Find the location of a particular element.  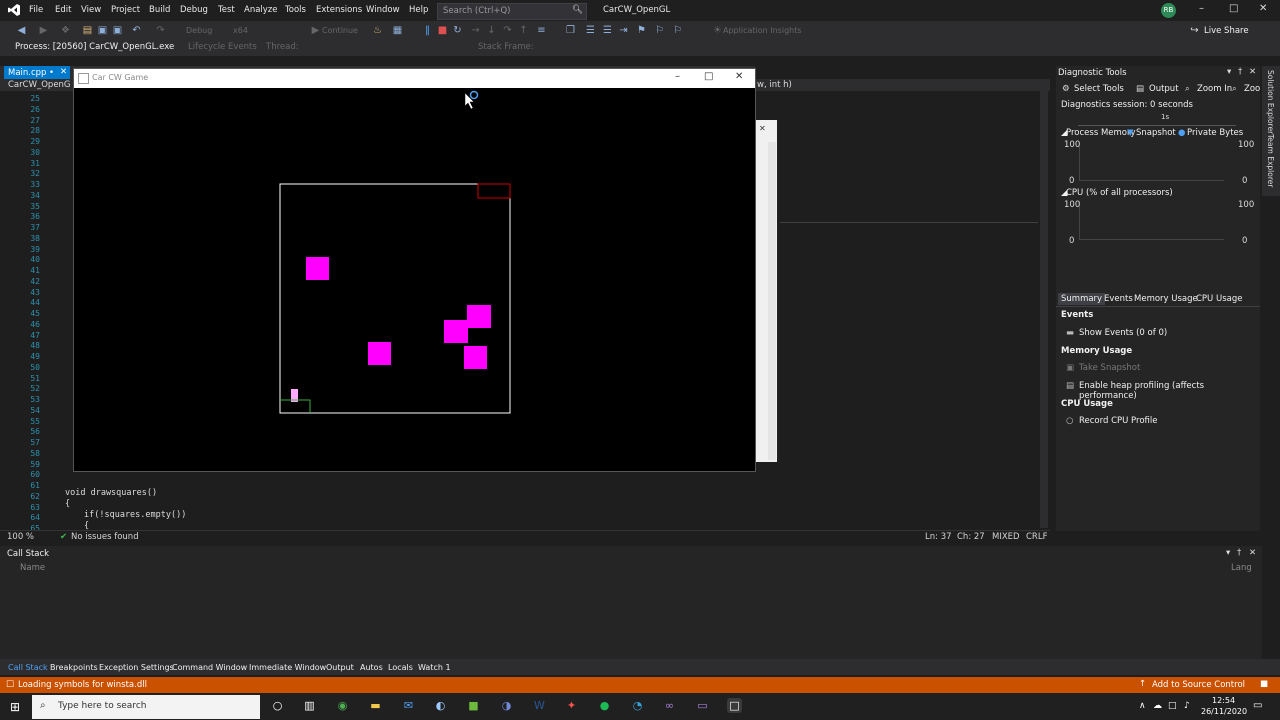

game-maximize-icon: □ is located at coordinates (708, 76).